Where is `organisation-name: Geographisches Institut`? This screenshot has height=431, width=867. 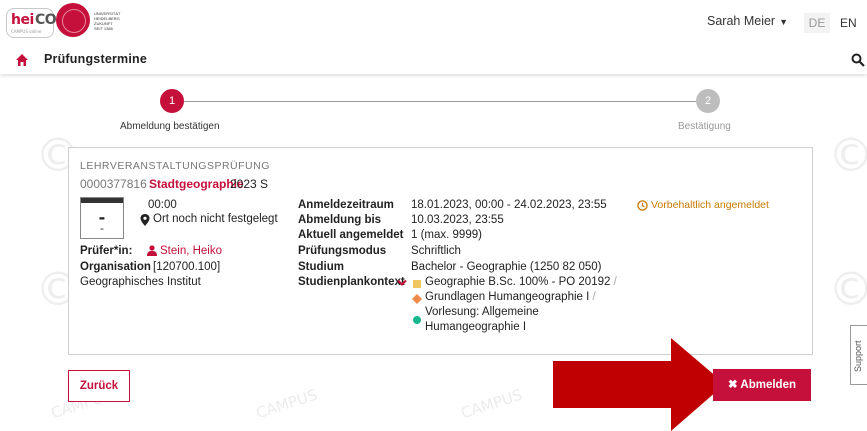 organisation-name: Geographisches Institut is located at coordinates (140, 282).